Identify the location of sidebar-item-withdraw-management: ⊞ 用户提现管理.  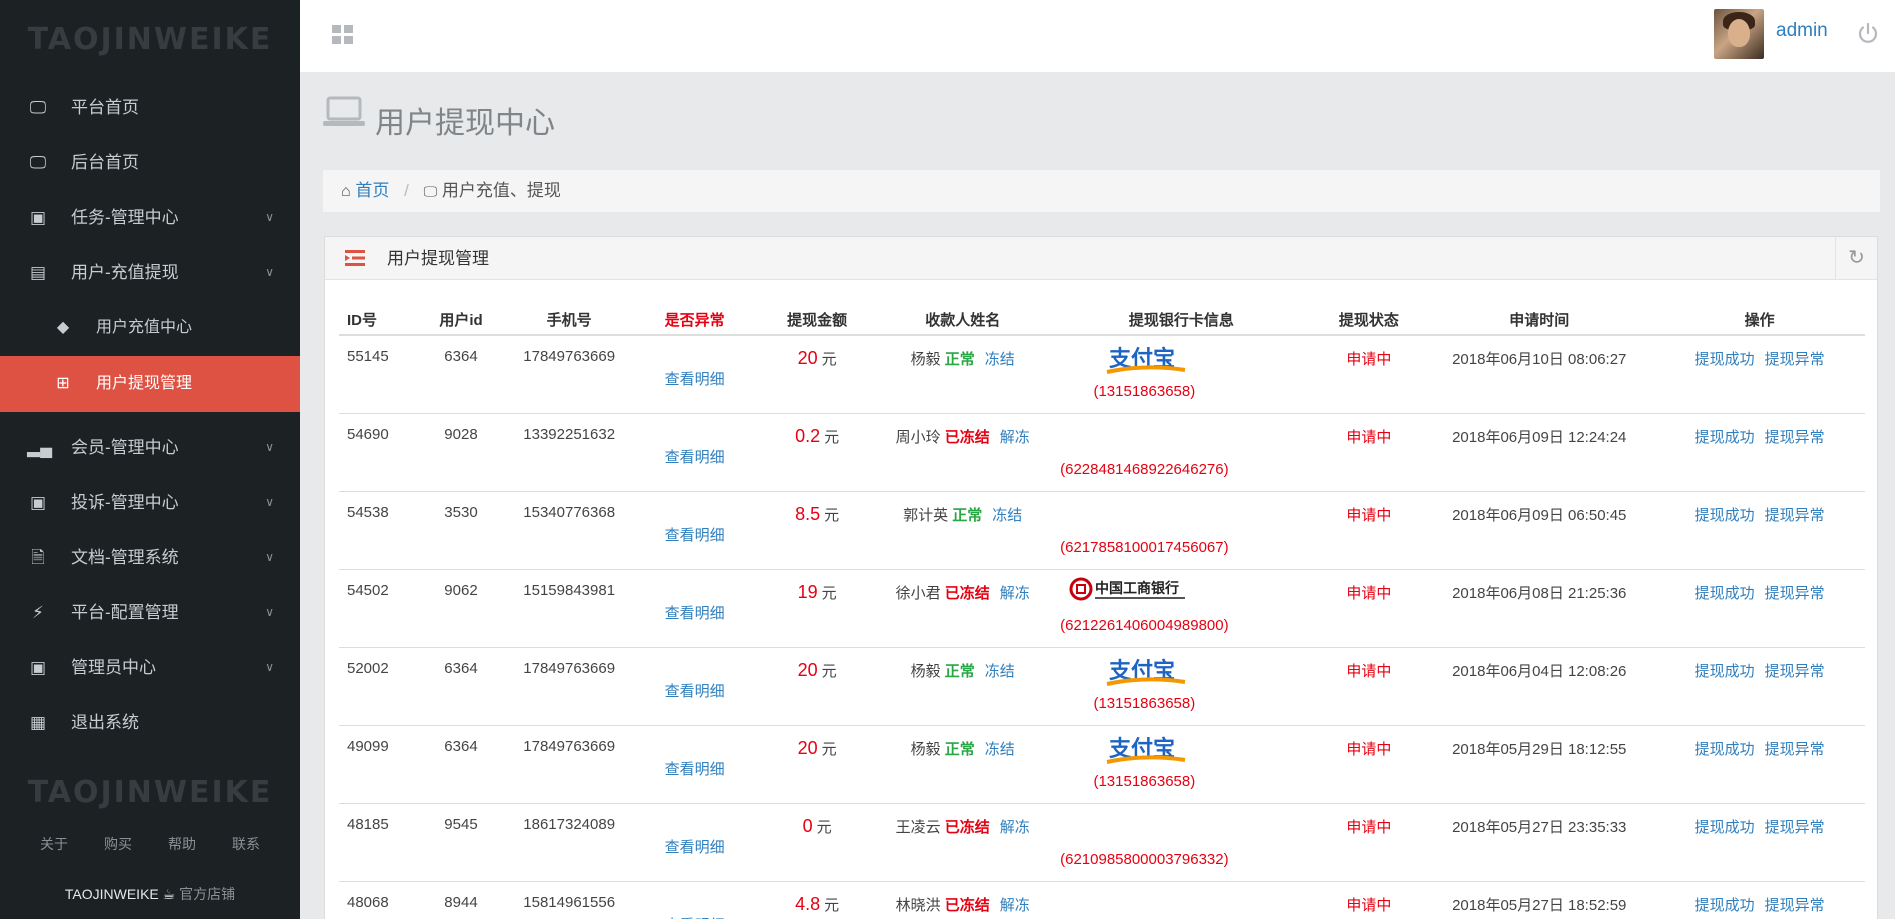
(150, 384).